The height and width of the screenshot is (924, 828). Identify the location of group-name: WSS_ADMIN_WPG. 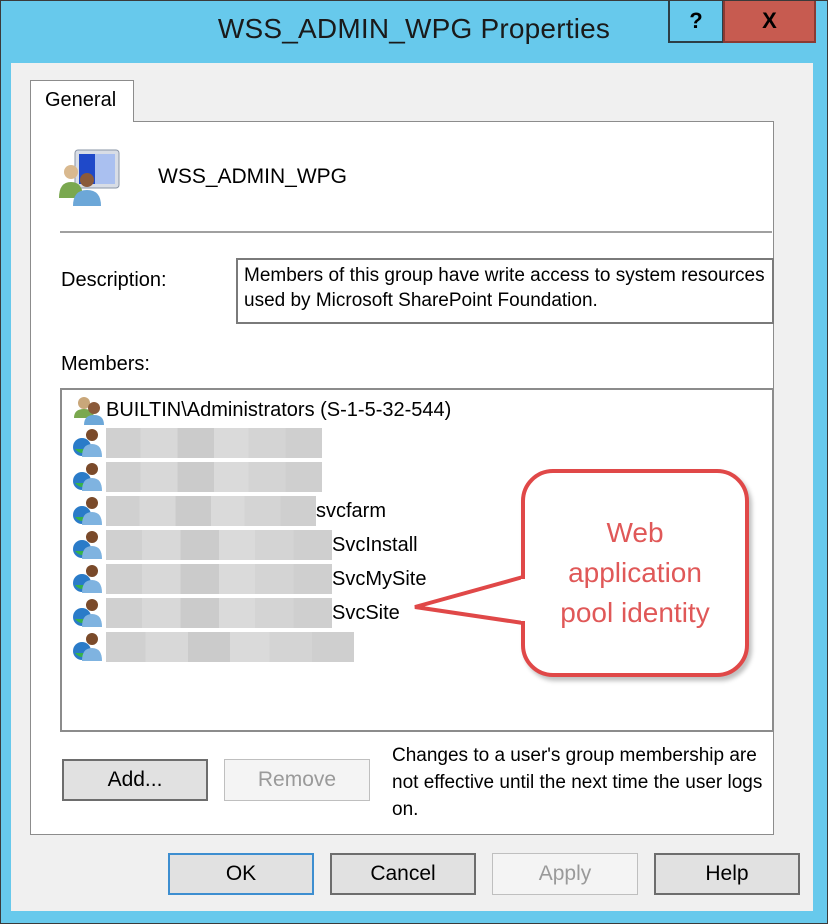
(253, 176).